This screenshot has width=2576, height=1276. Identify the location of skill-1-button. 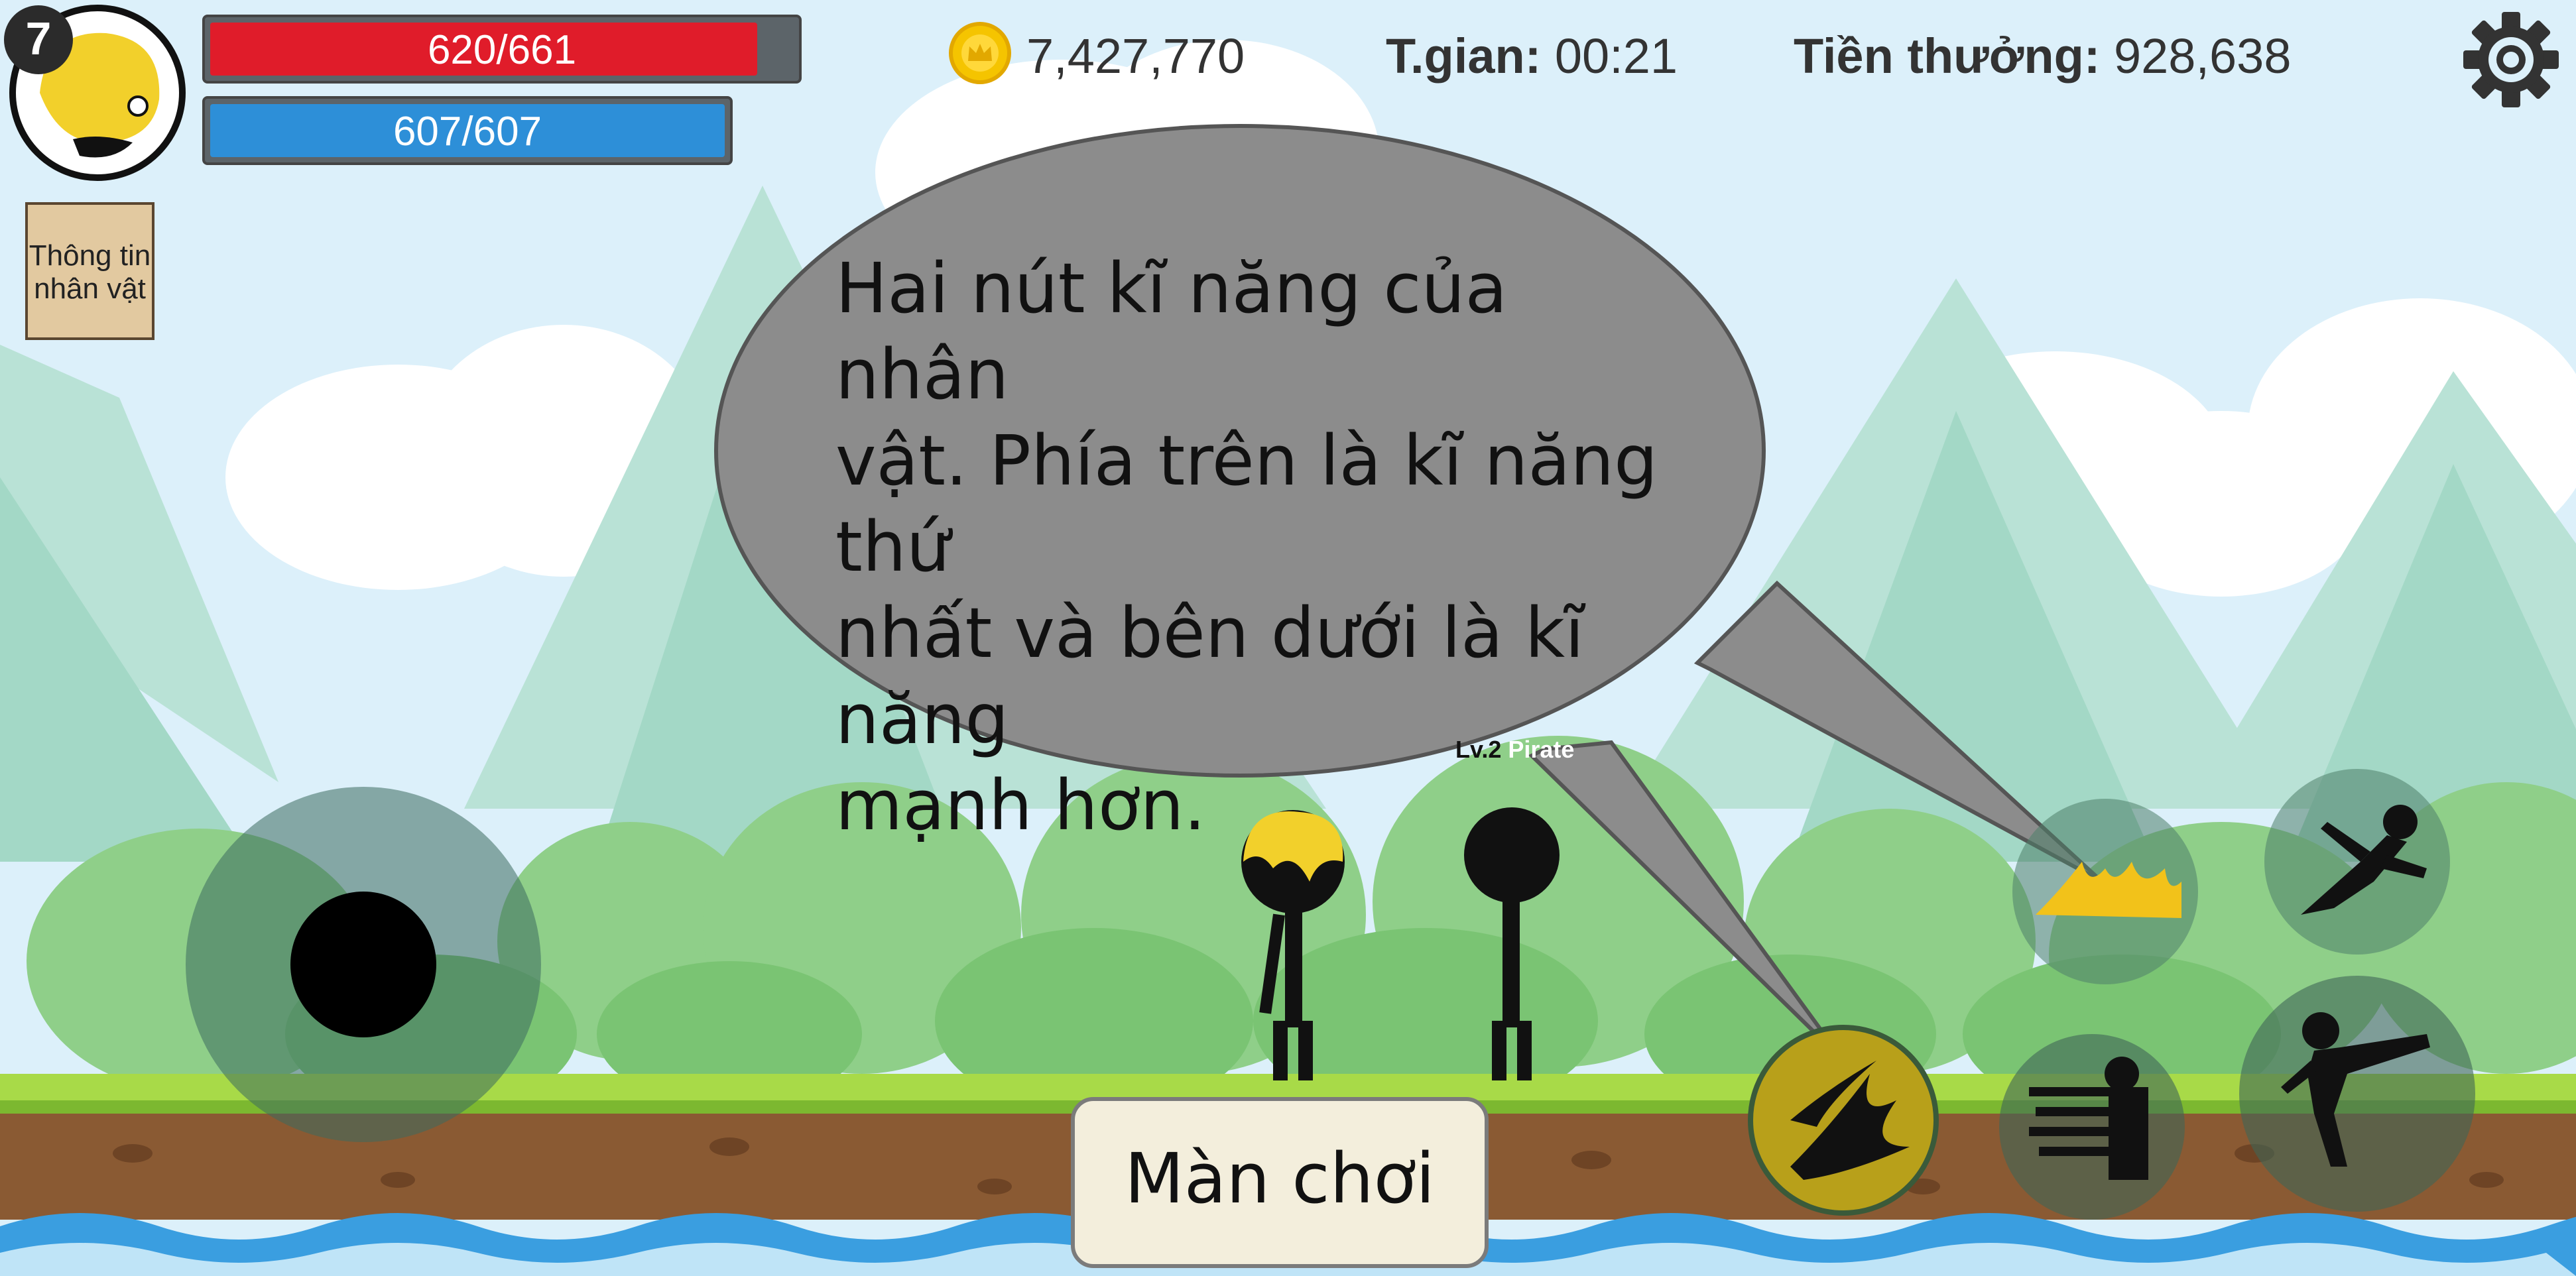
(2105, 891).